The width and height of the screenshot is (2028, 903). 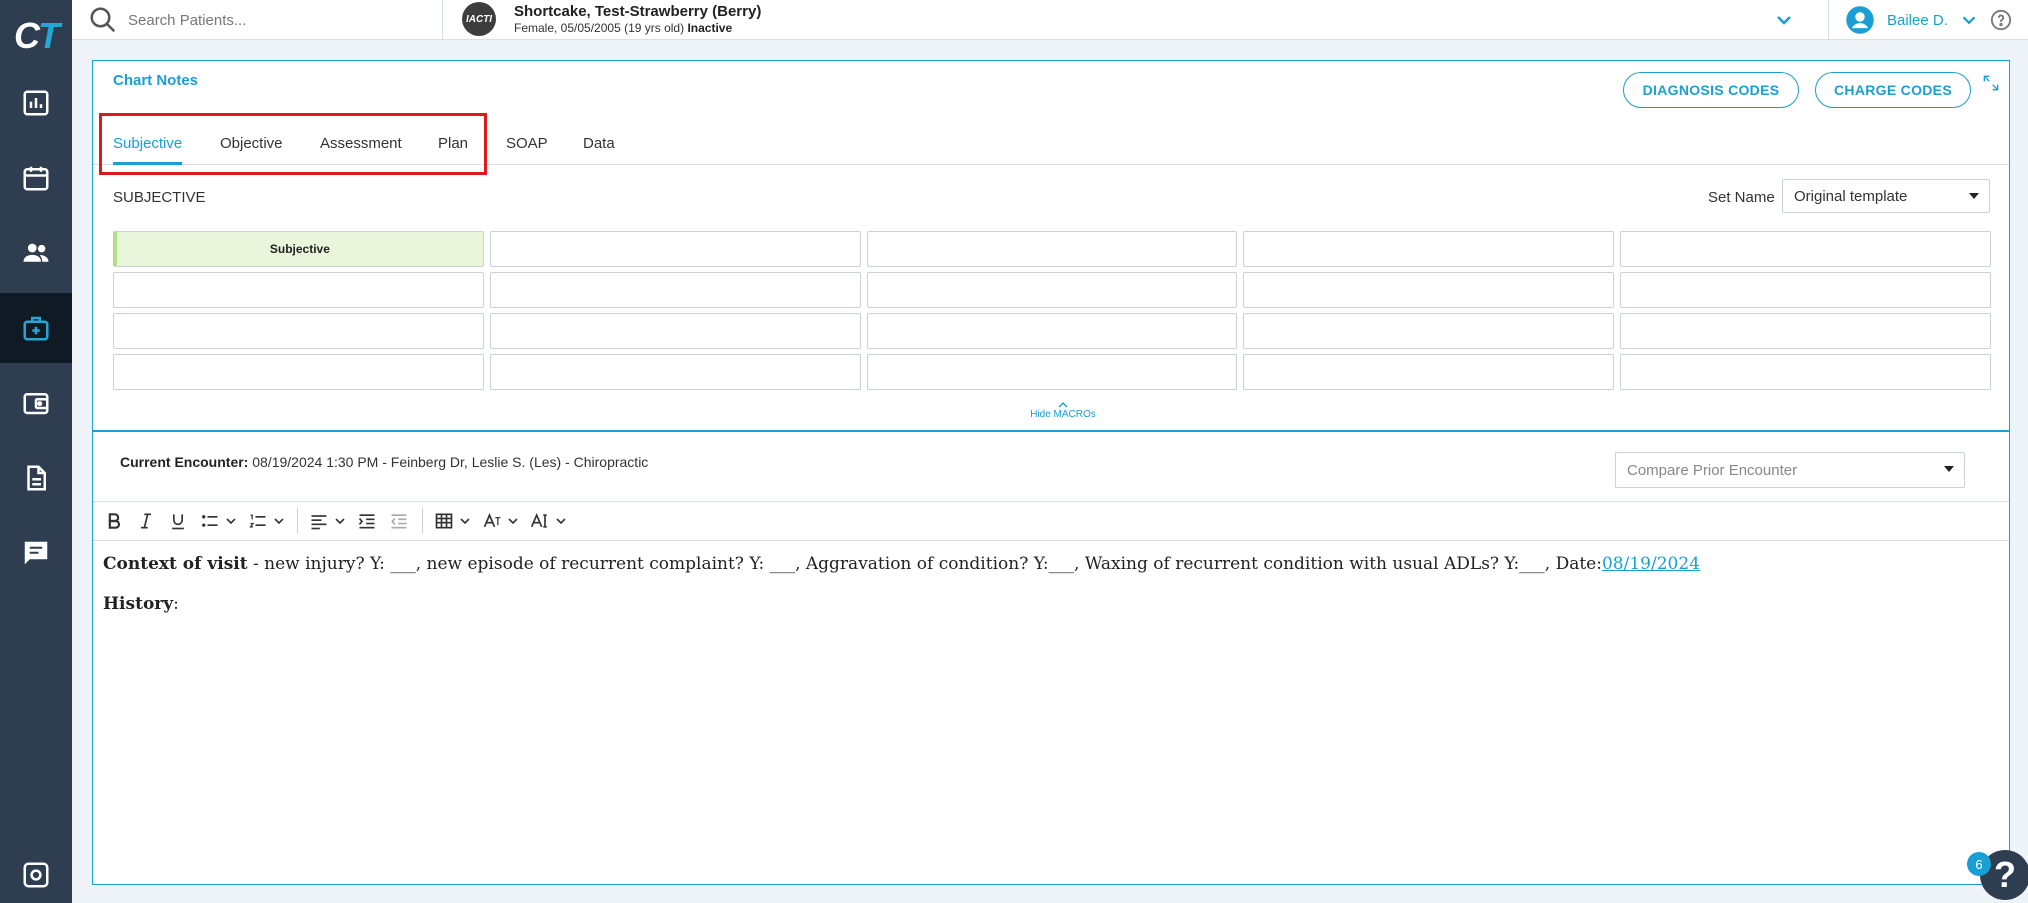 I want to click on nav-messages, so click(x=36, y=553).